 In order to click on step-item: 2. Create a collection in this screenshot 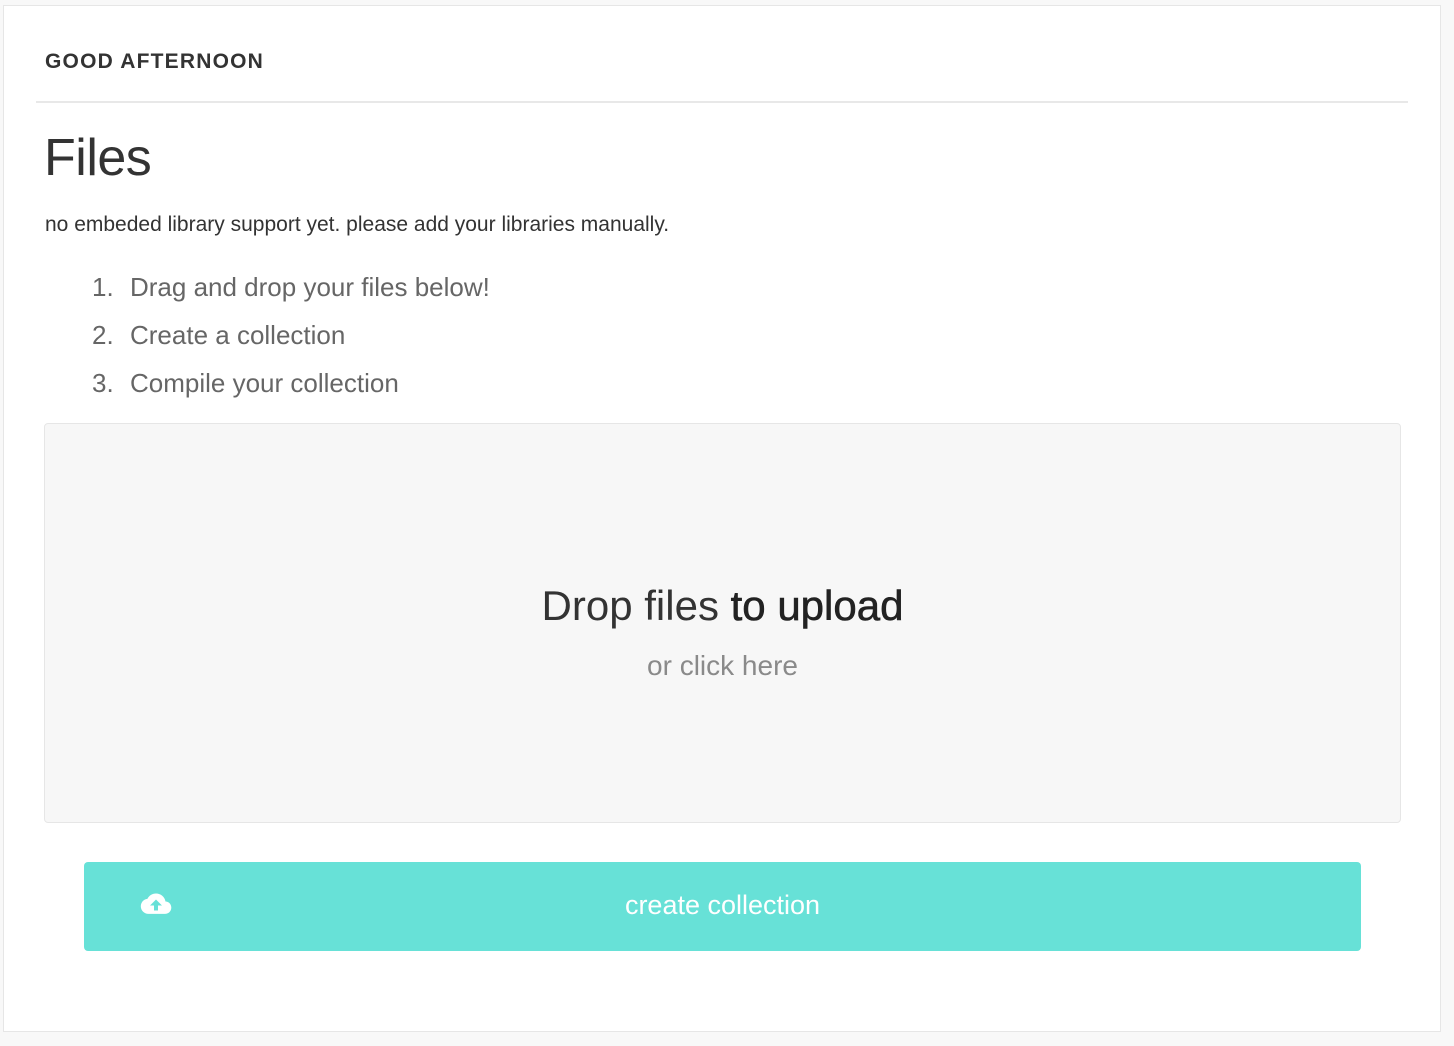, I will do `click(291, 340)`.